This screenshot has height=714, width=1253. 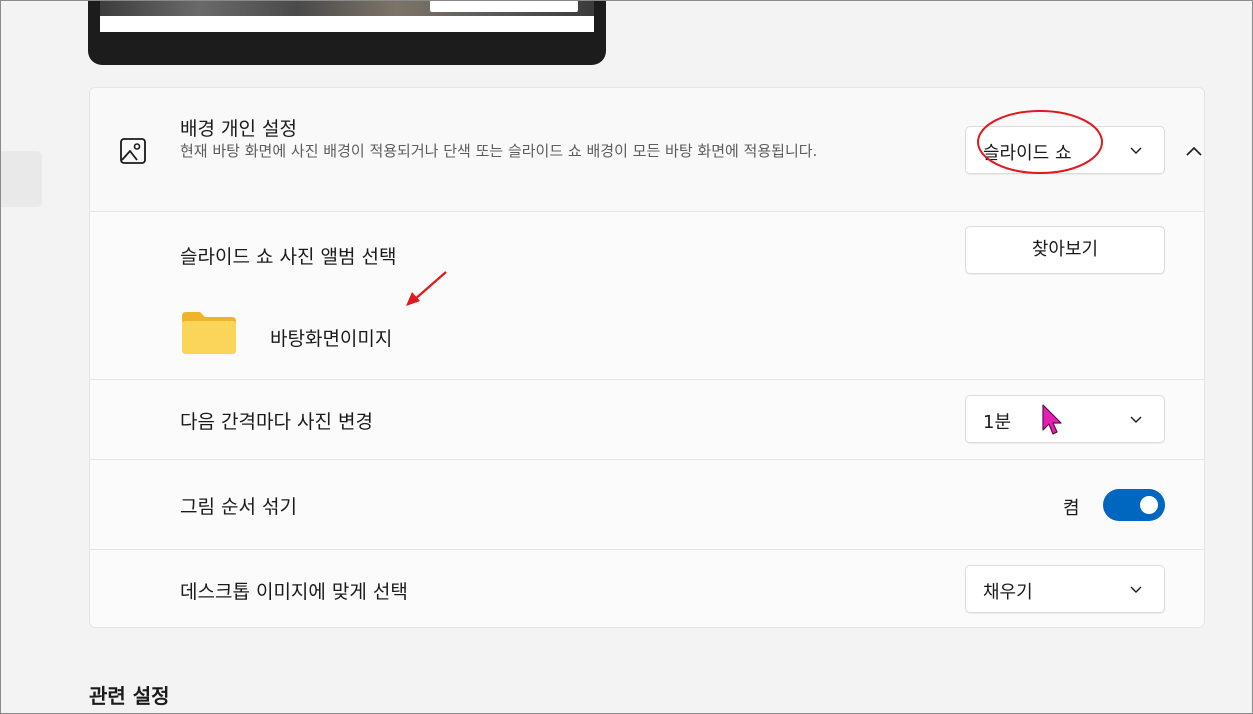 What do you see at coordinates (238, 507) in the screenshot?
I see `shuffle-title: 그림 순서 섞기` at bounding box center [238, 507].